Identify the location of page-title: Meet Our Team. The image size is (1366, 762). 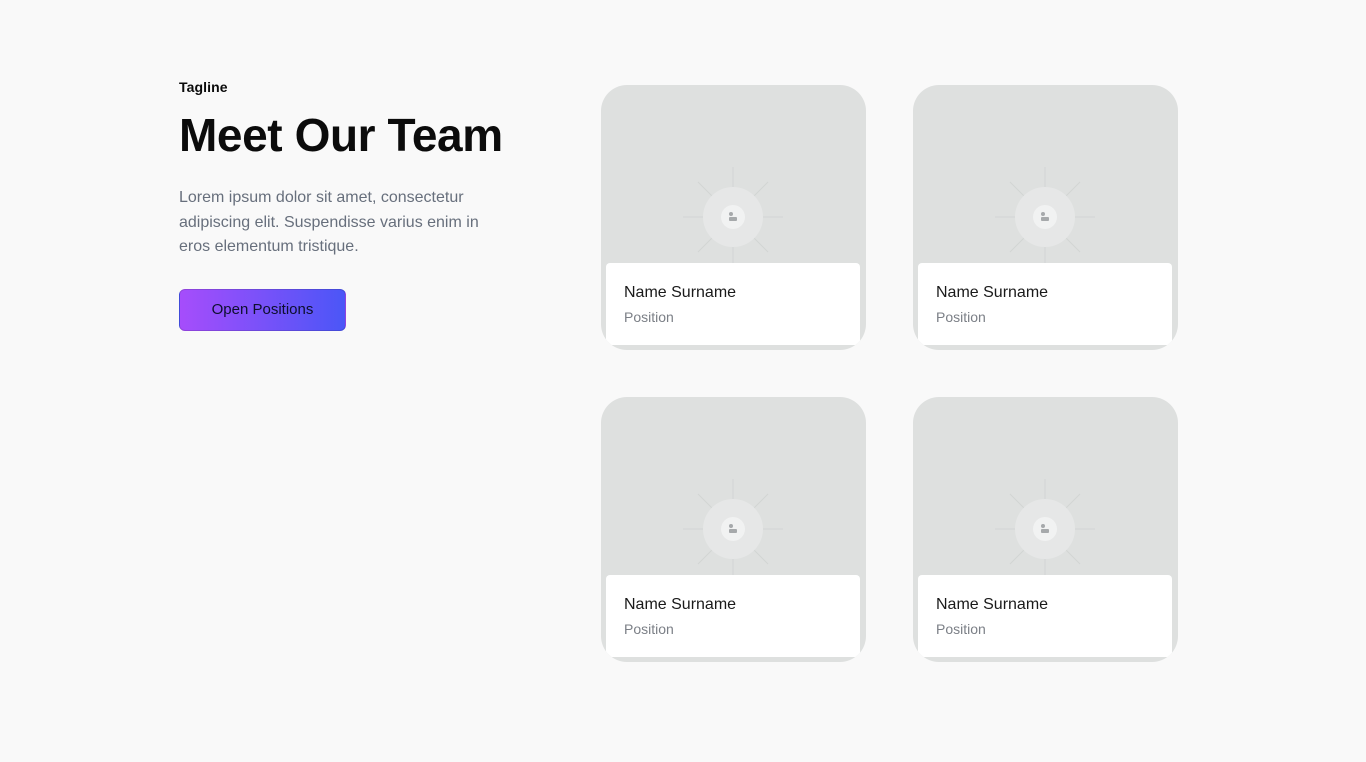
(341, 135).